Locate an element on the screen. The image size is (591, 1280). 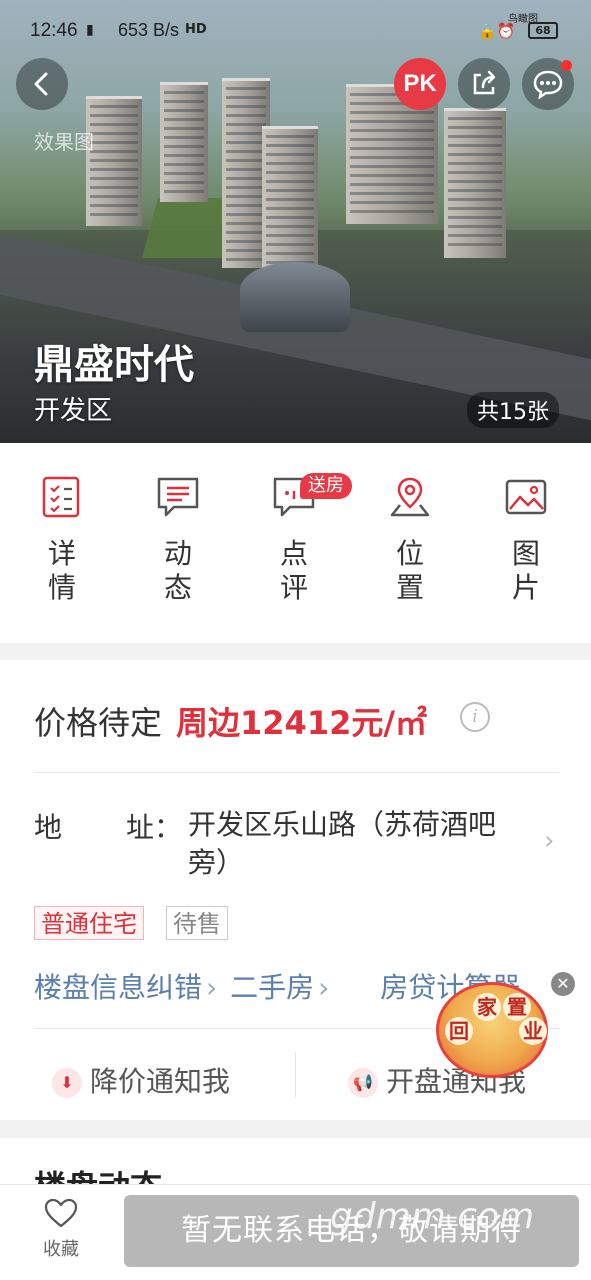
favorite-button: 收藏 is located at coordinates (61, 1229).